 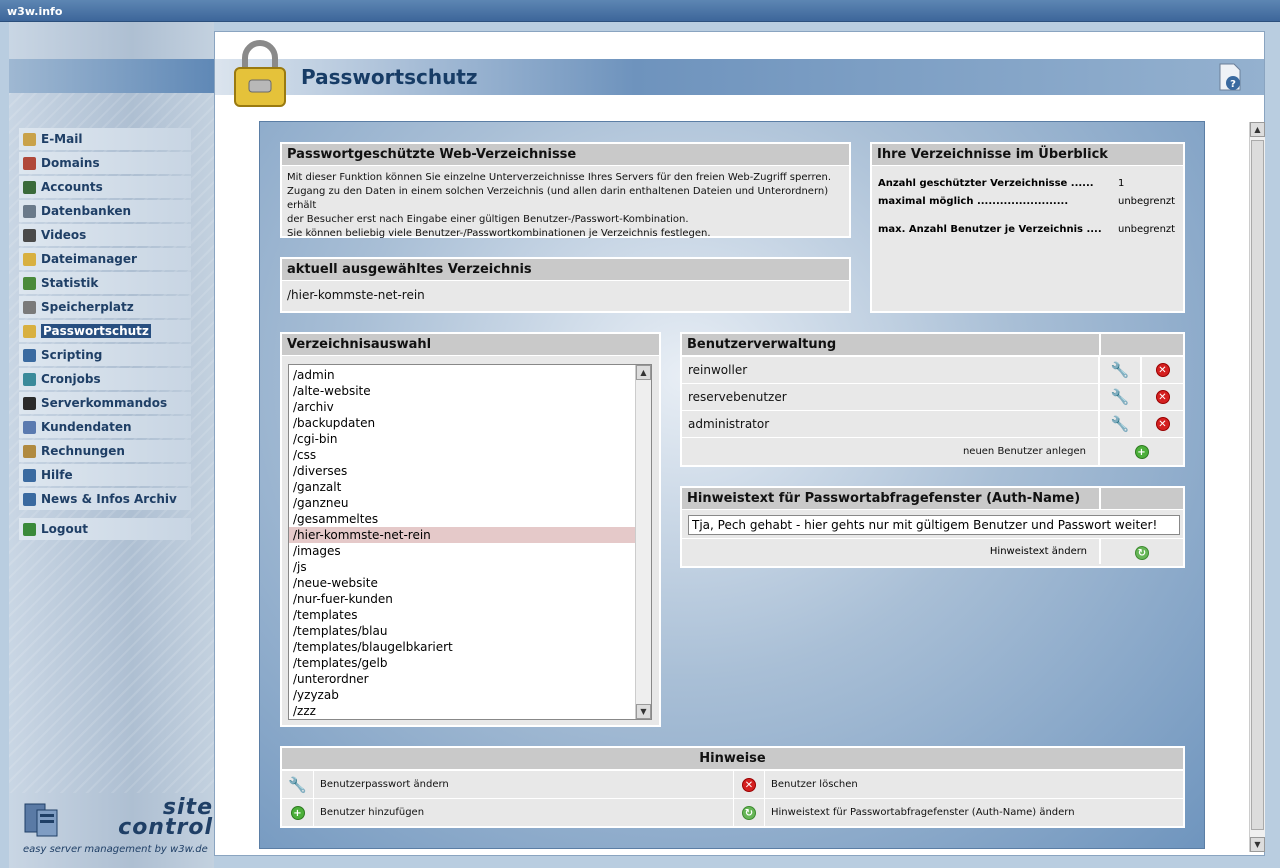 I want to click on directory-option: /templates/gelb, so click(x=462, y=663).